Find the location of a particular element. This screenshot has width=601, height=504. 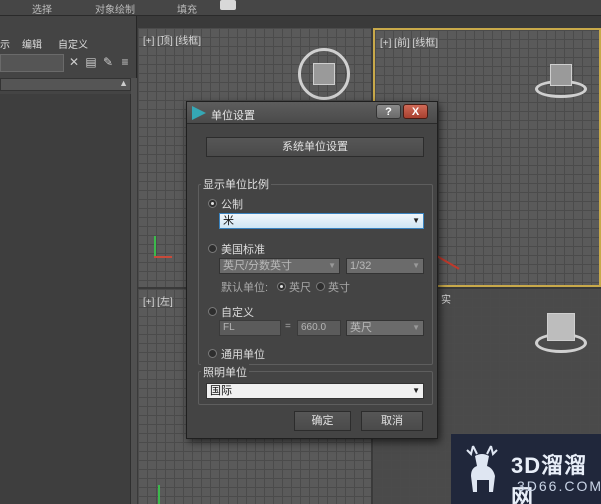

axis-z-icon is located at coordinates (159, 494).